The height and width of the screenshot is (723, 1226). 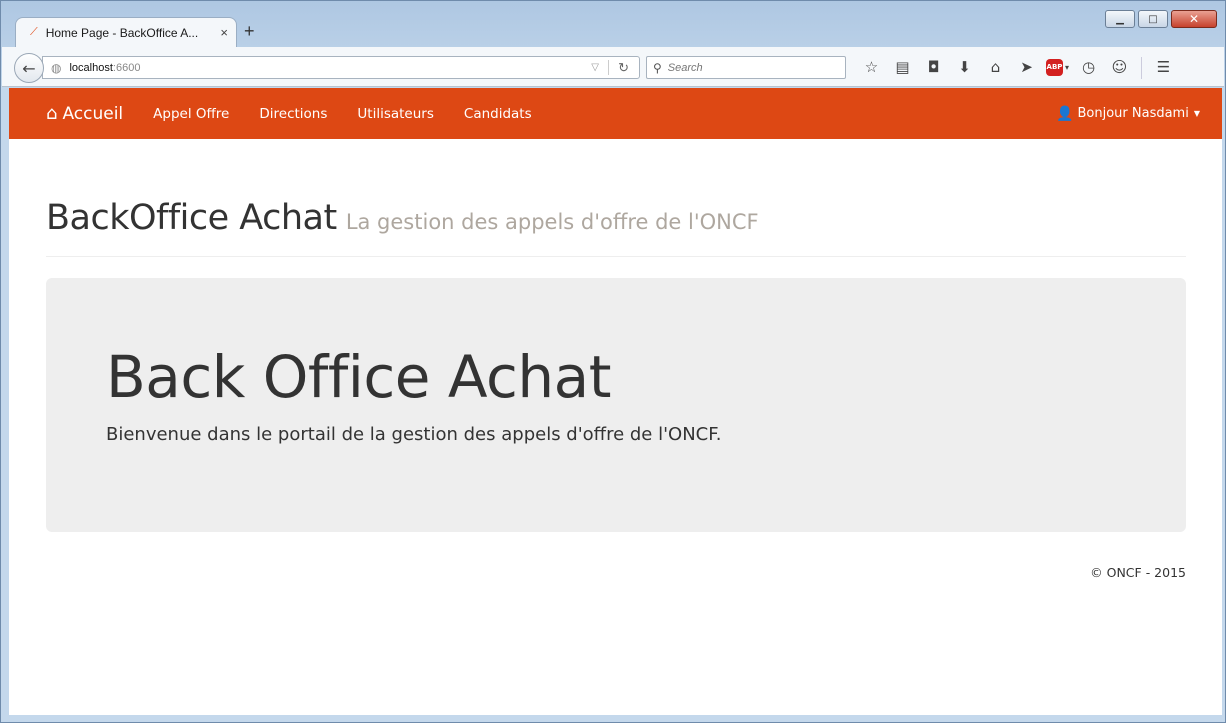 What do you see at coordinates (126, 67) in the screenshot?
I see `url-port: :6600` at bounding box center [126, 67].